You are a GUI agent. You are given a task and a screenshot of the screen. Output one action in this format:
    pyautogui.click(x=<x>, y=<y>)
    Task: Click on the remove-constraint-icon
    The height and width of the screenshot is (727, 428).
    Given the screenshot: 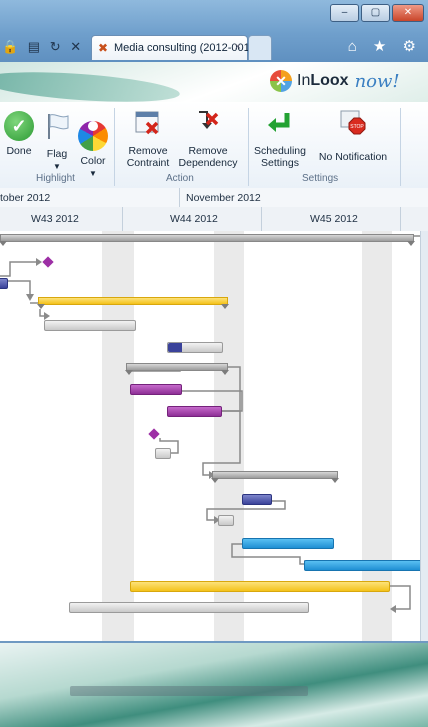 What is the action you would take?
    pyautogui.click(x=147, y=123)
    